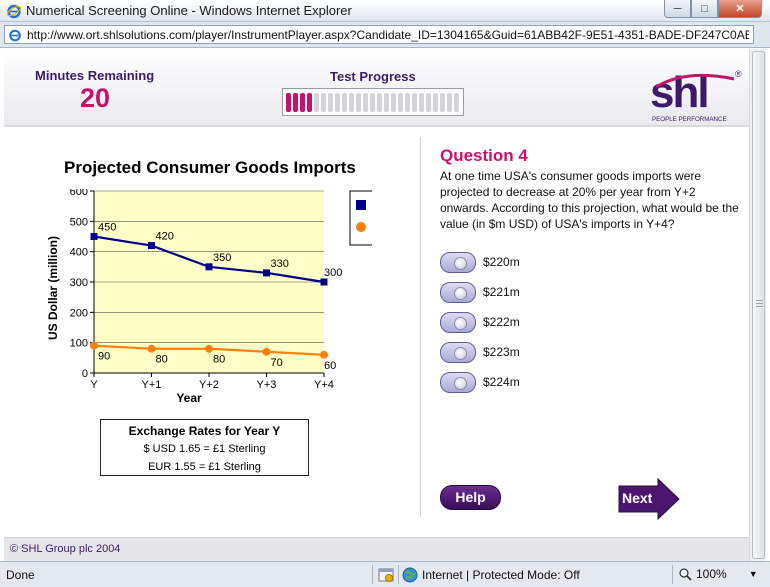 The height and width of the screenshot is (587, 770). I want to click on data-label-uk: 60, so click(330, 366).